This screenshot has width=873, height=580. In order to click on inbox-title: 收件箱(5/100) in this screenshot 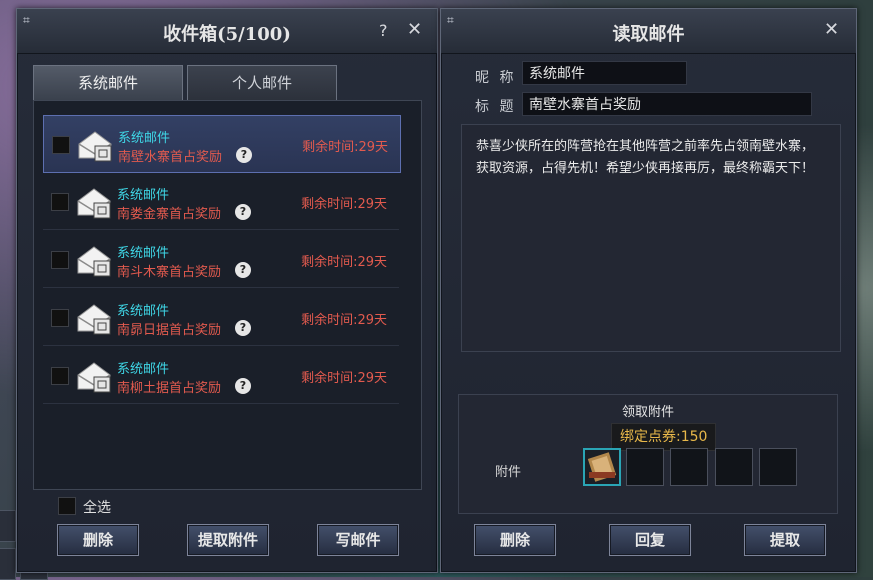, I will do `click(227, 34)`.